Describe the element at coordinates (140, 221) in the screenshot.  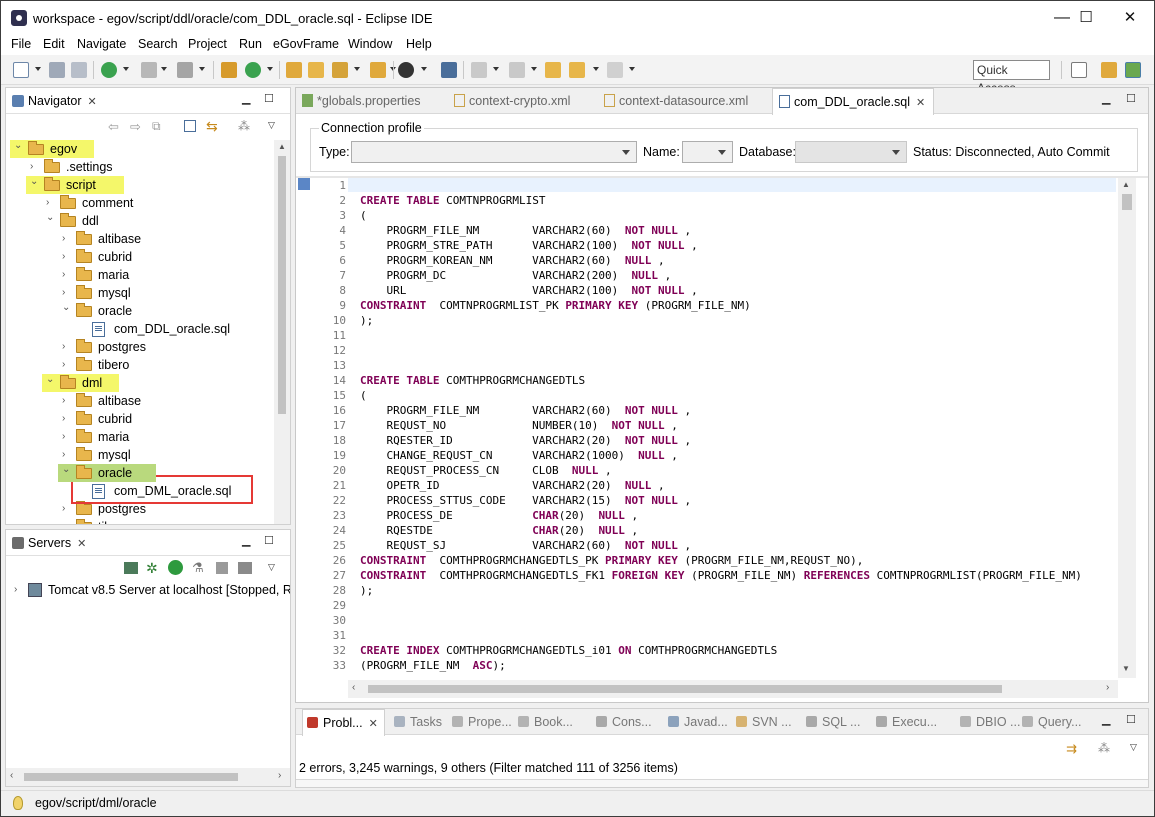
I see `tree-item-folder: ⌄ ddl` at that location.